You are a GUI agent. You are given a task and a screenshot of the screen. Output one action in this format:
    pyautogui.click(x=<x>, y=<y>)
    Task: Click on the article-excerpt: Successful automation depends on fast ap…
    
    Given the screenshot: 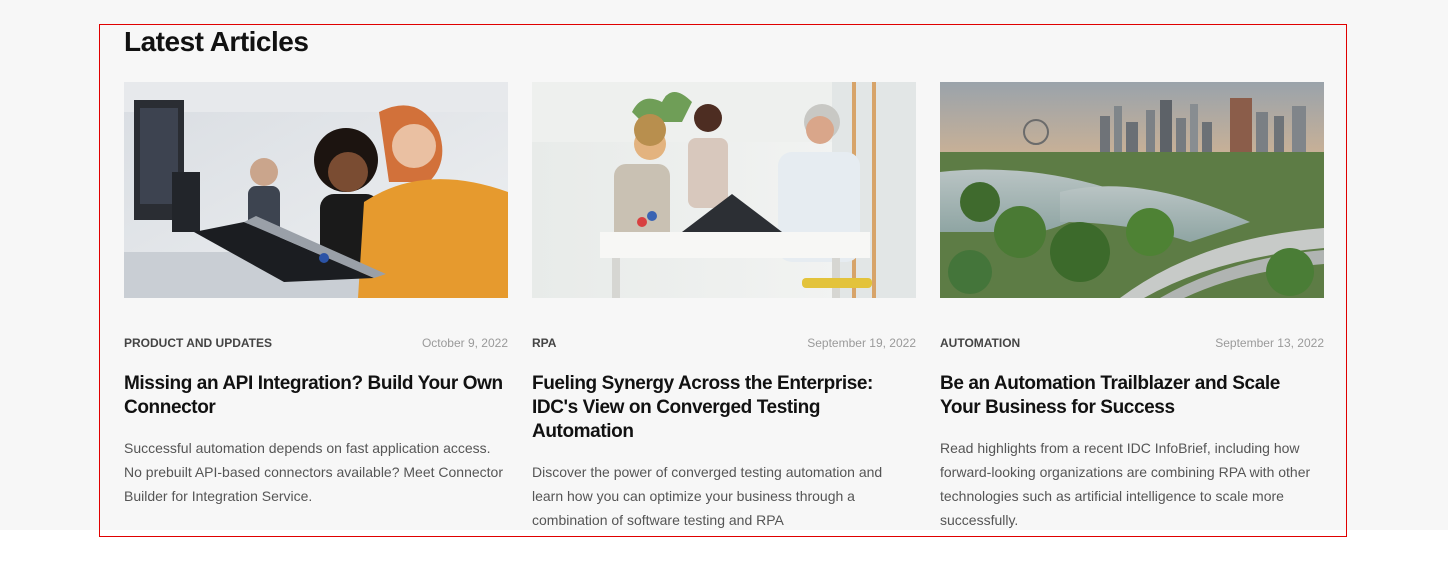 What is the action you would take?
    pyautogui.click(x=313, y=472)
    